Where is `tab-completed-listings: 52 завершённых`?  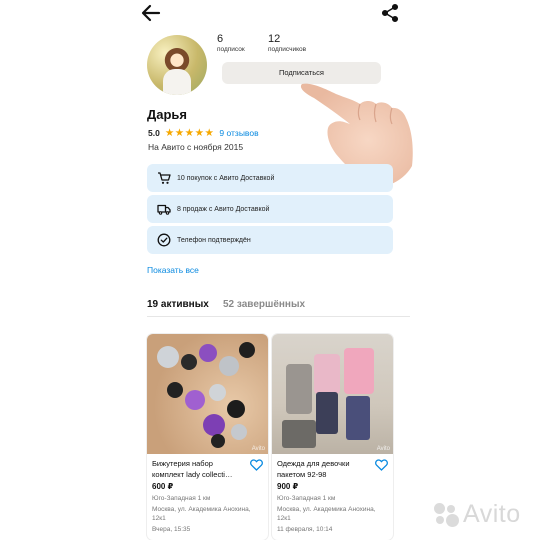 tab-completed-listings: 52 завершённых is located at coordinates (264, 304).